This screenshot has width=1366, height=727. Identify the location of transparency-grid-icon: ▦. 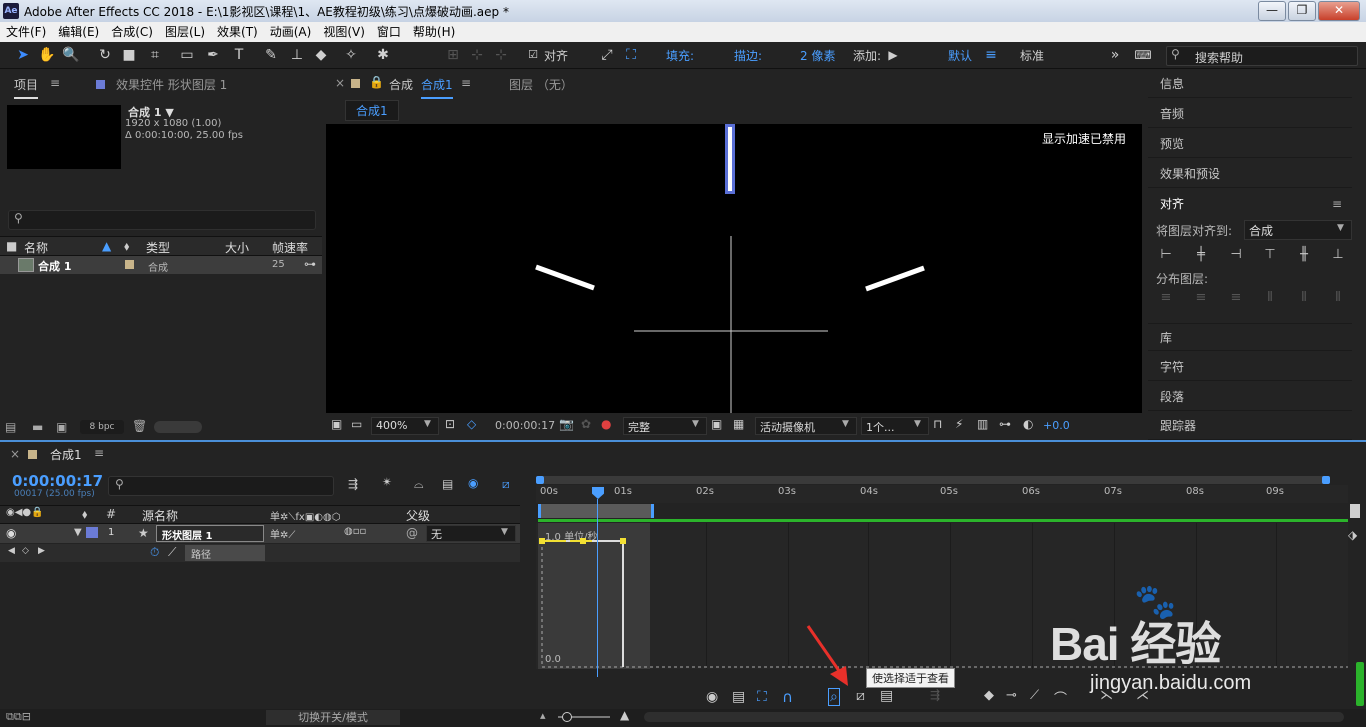
(738, 424).